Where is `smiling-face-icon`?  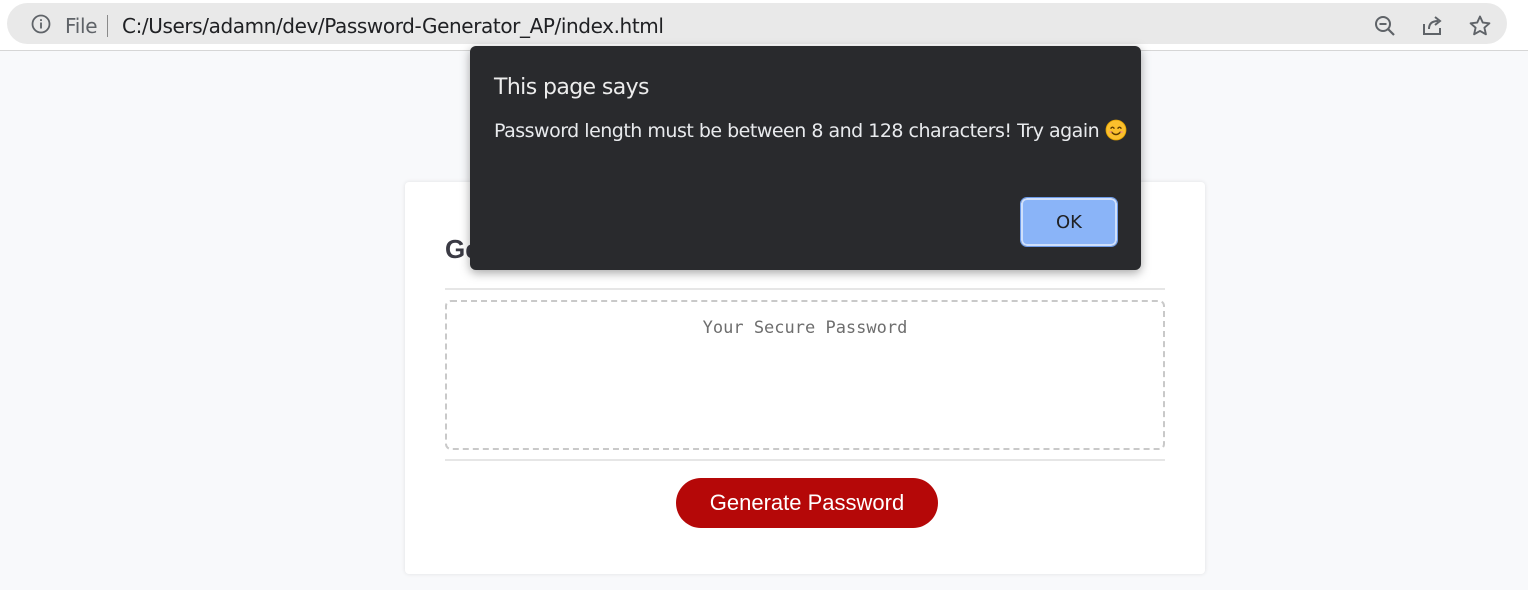 smiling-face-icon is located at coordinates (1116, 130).